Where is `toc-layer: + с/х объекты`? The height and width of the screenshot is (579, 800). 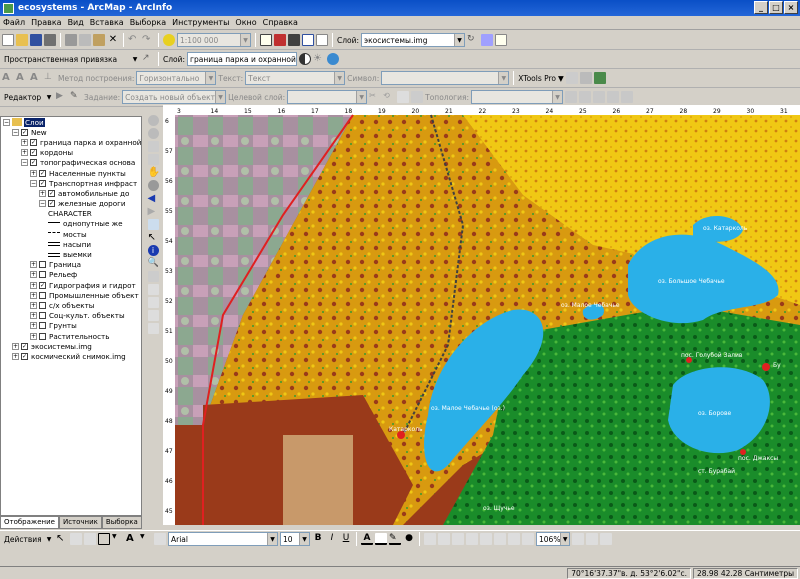 toc-layer: + с/х объекты is located at coordinates (71, 305).